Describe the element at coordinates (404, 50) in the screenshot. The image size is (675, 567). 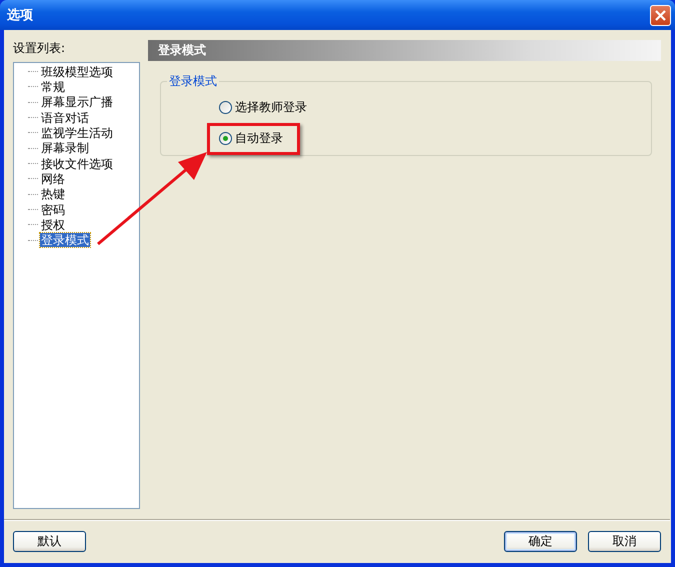
I see `section-header: 登录模式` at that location.